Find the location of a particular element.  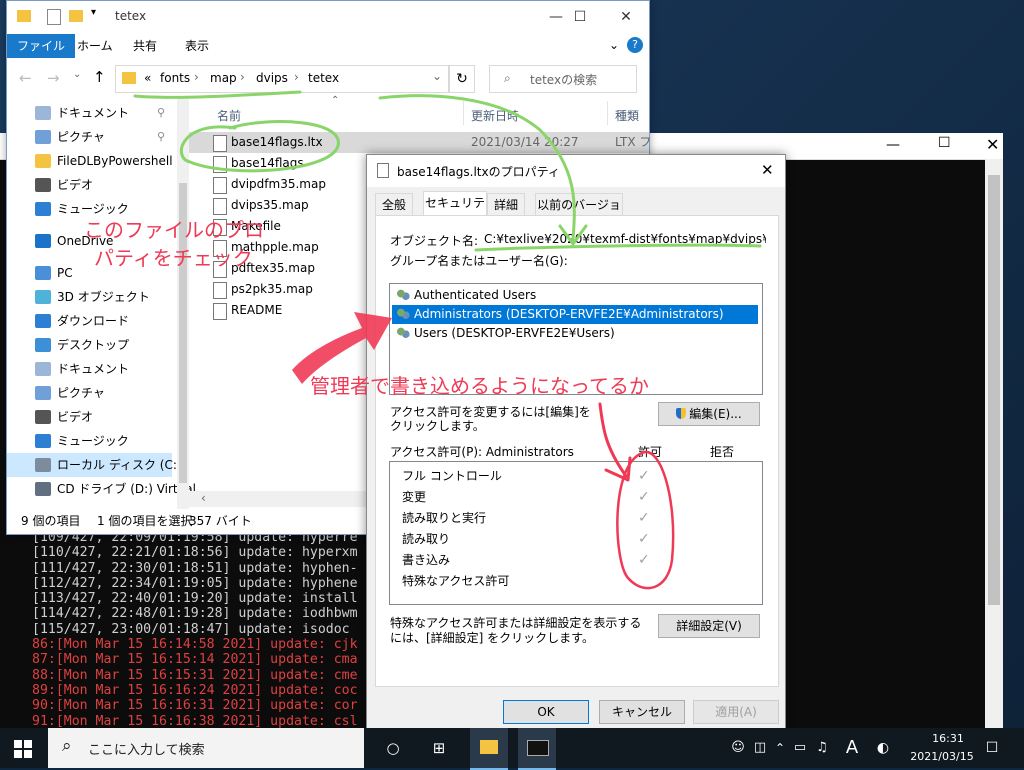

sidebar-item: 3D オブジェクト is located at coordinates (89, 297).